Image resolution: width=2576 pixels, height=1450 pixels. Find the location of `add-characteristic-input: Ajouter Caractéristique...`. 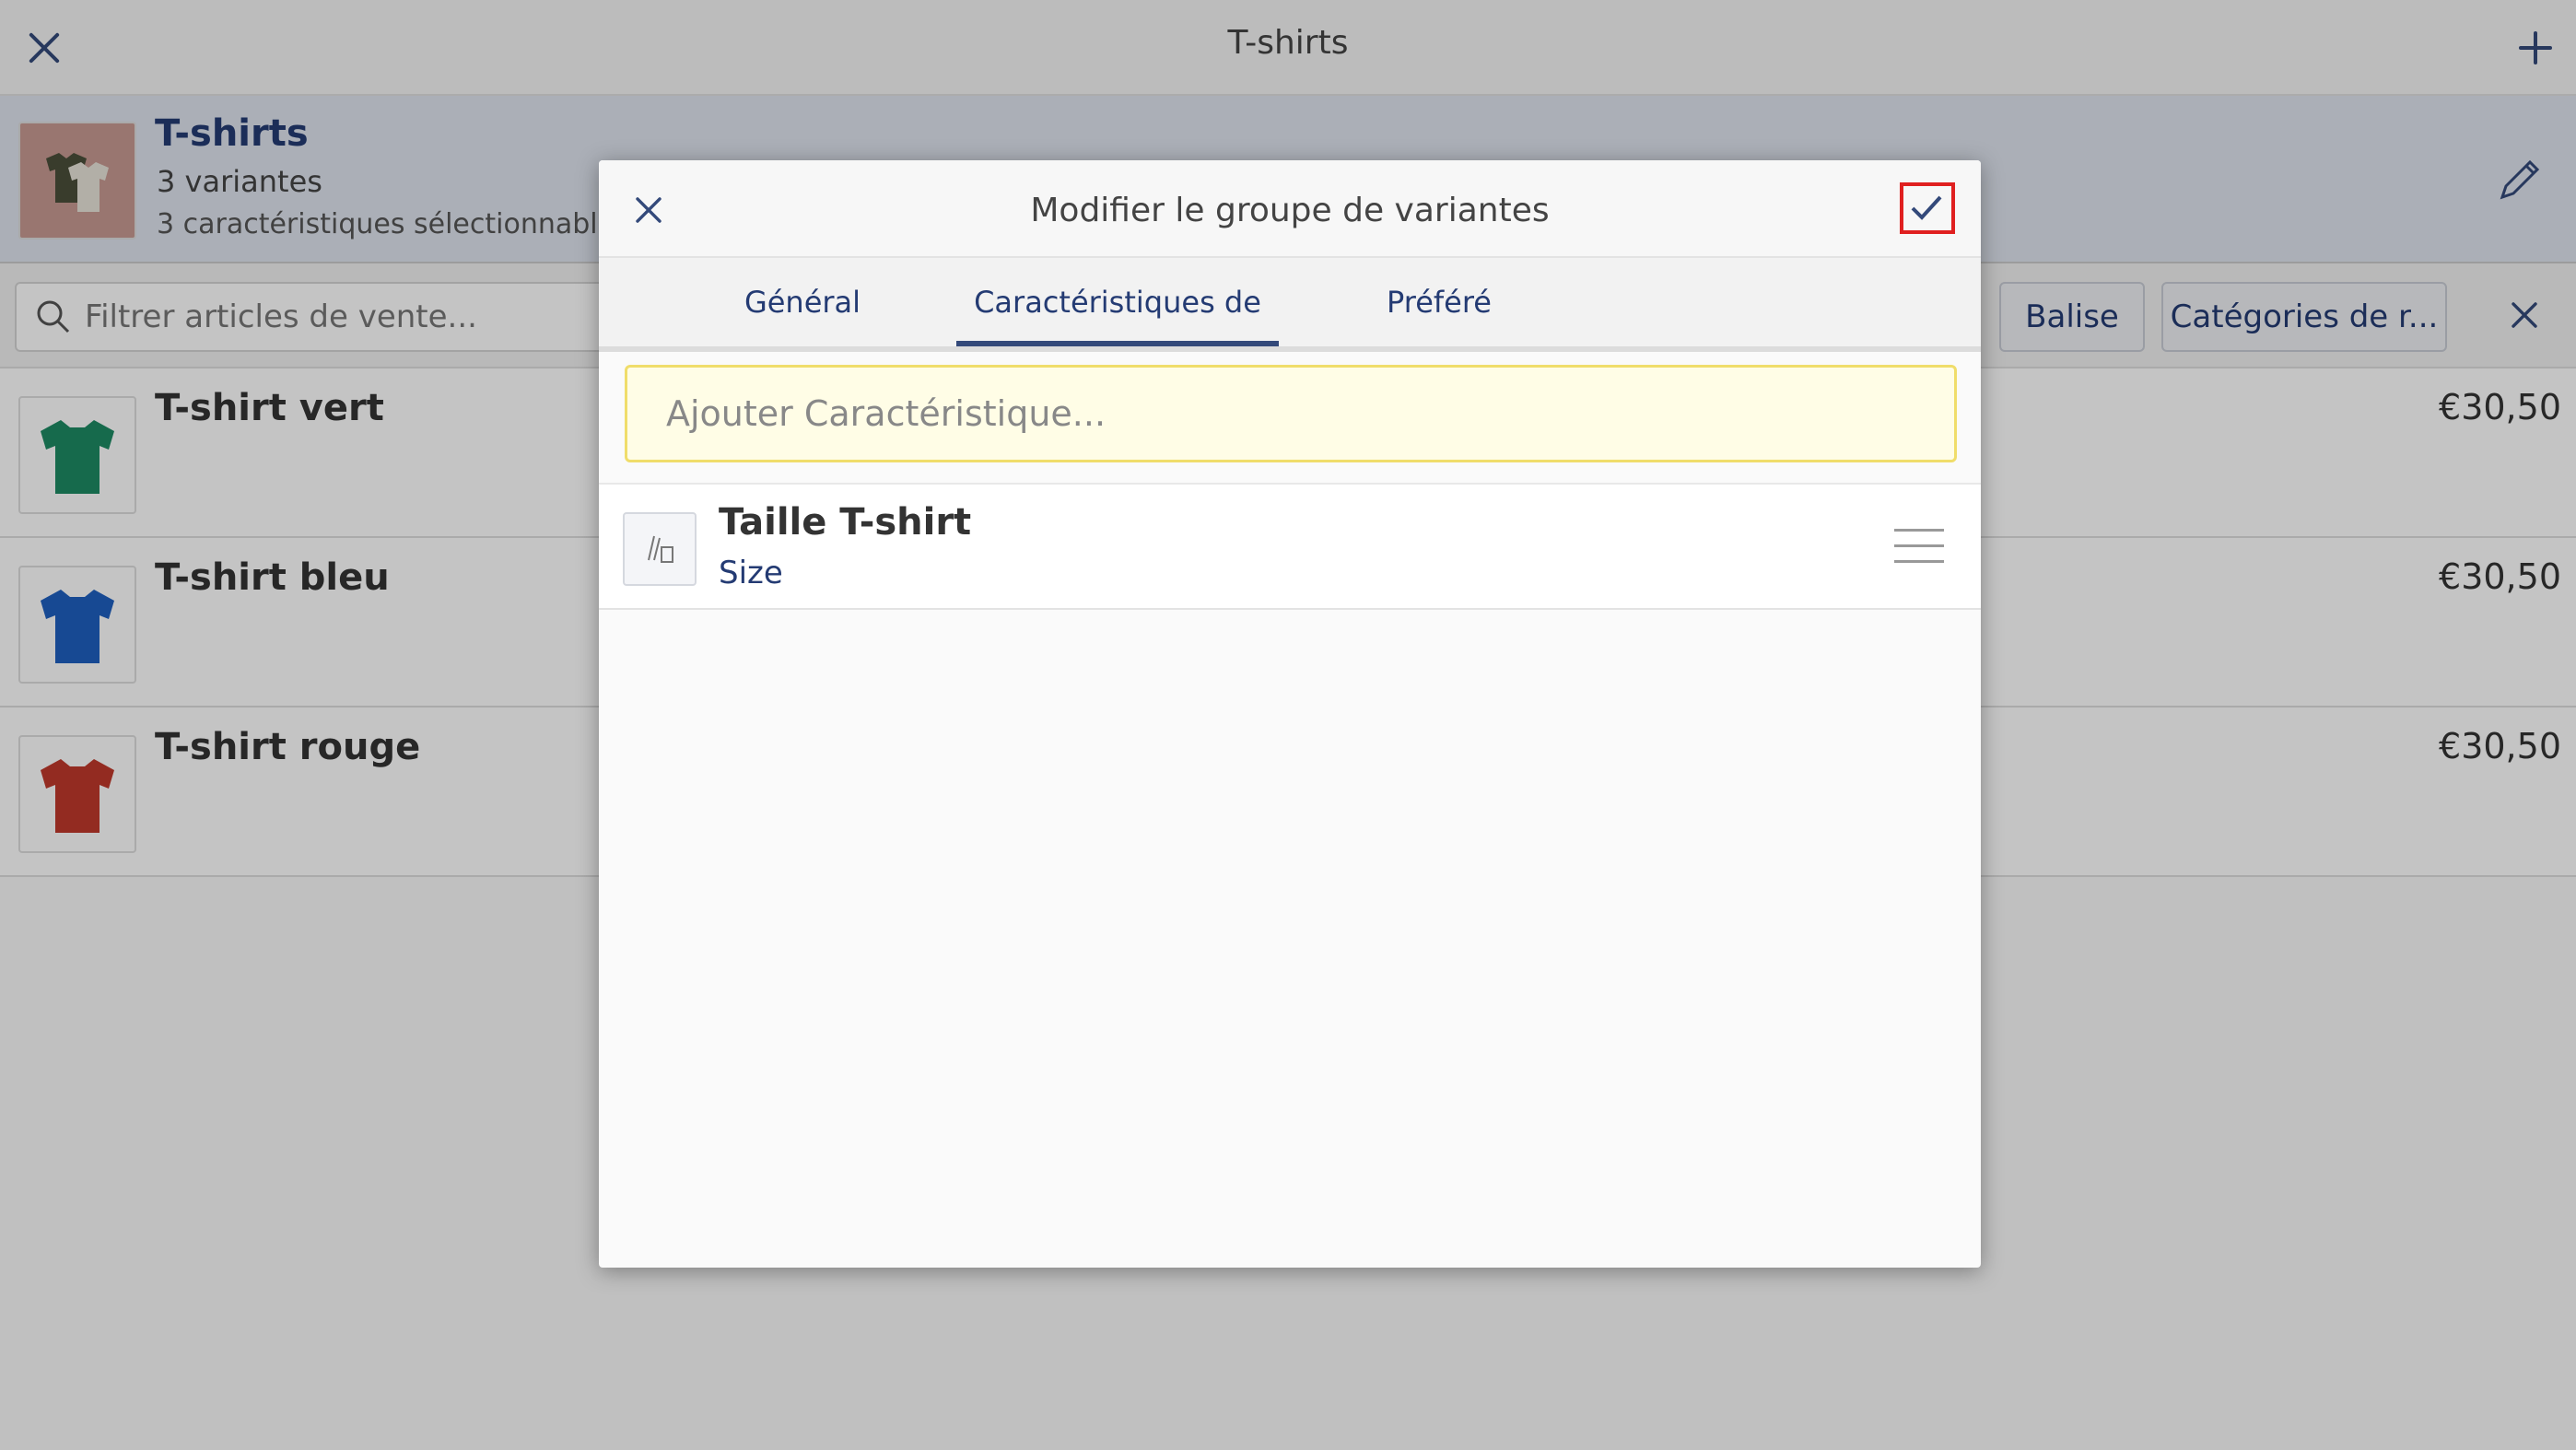

add-characteristic-input: Ajouter Caractéristique... is located at coordinates (1291, 413).